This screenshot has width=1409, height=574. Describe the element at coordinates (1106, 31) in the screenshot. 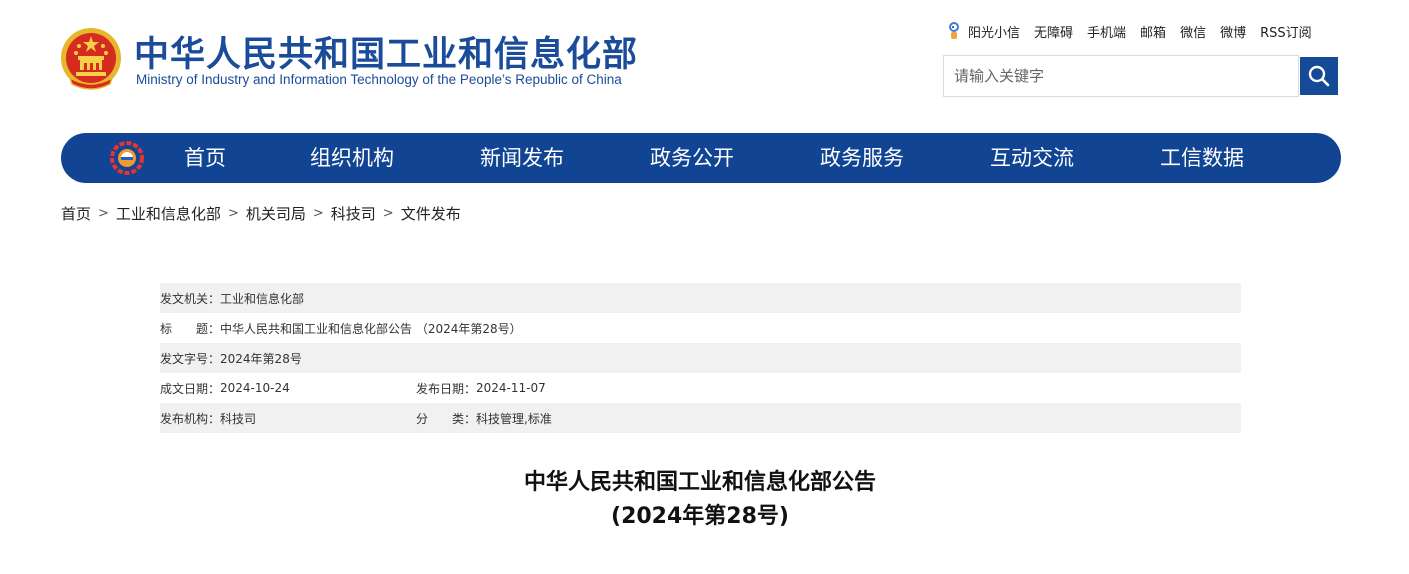

I see `toplink-mobile: 手机端` at that location.